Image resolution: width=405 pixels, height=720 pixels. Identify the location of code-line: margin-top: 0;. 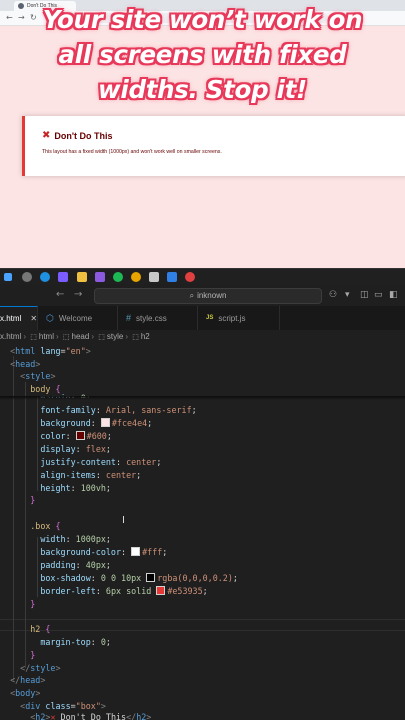
(75, 642).